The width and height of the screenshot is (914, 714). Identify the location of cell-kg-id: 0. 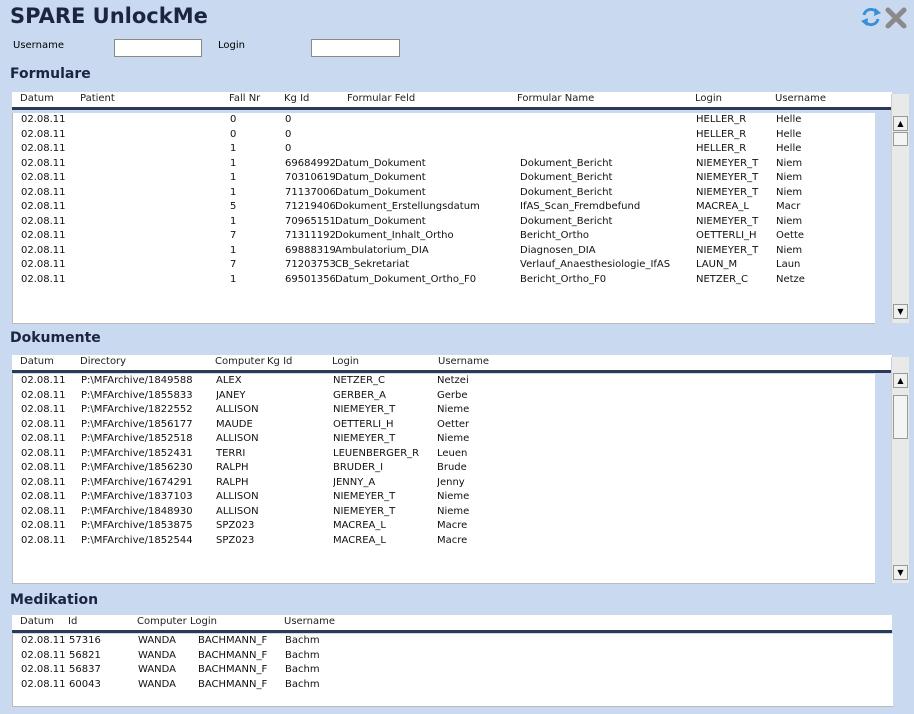
(288, 119).